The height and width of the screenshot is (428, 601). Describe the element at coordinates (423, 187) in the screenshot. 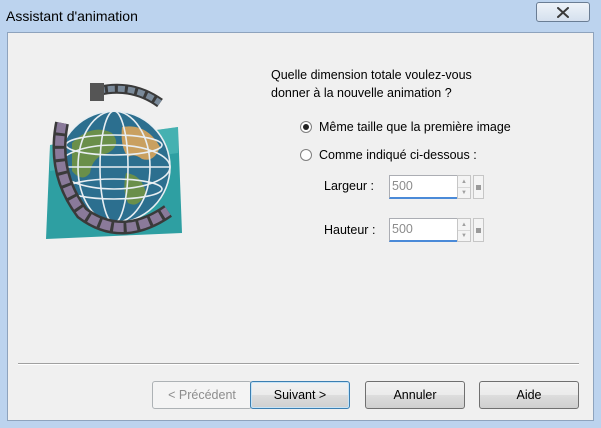

I see `width-input: 500` at that location.